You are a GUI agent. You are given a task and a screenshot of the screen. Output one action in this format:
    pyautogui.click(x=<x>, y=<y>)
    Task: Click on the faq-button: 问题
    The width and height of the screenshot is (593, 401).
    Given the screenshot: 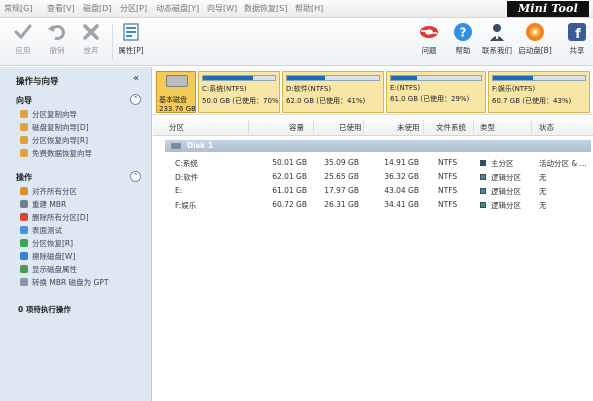 What is the action you would take?
    pyautogui.click(x=429, y=42)
    